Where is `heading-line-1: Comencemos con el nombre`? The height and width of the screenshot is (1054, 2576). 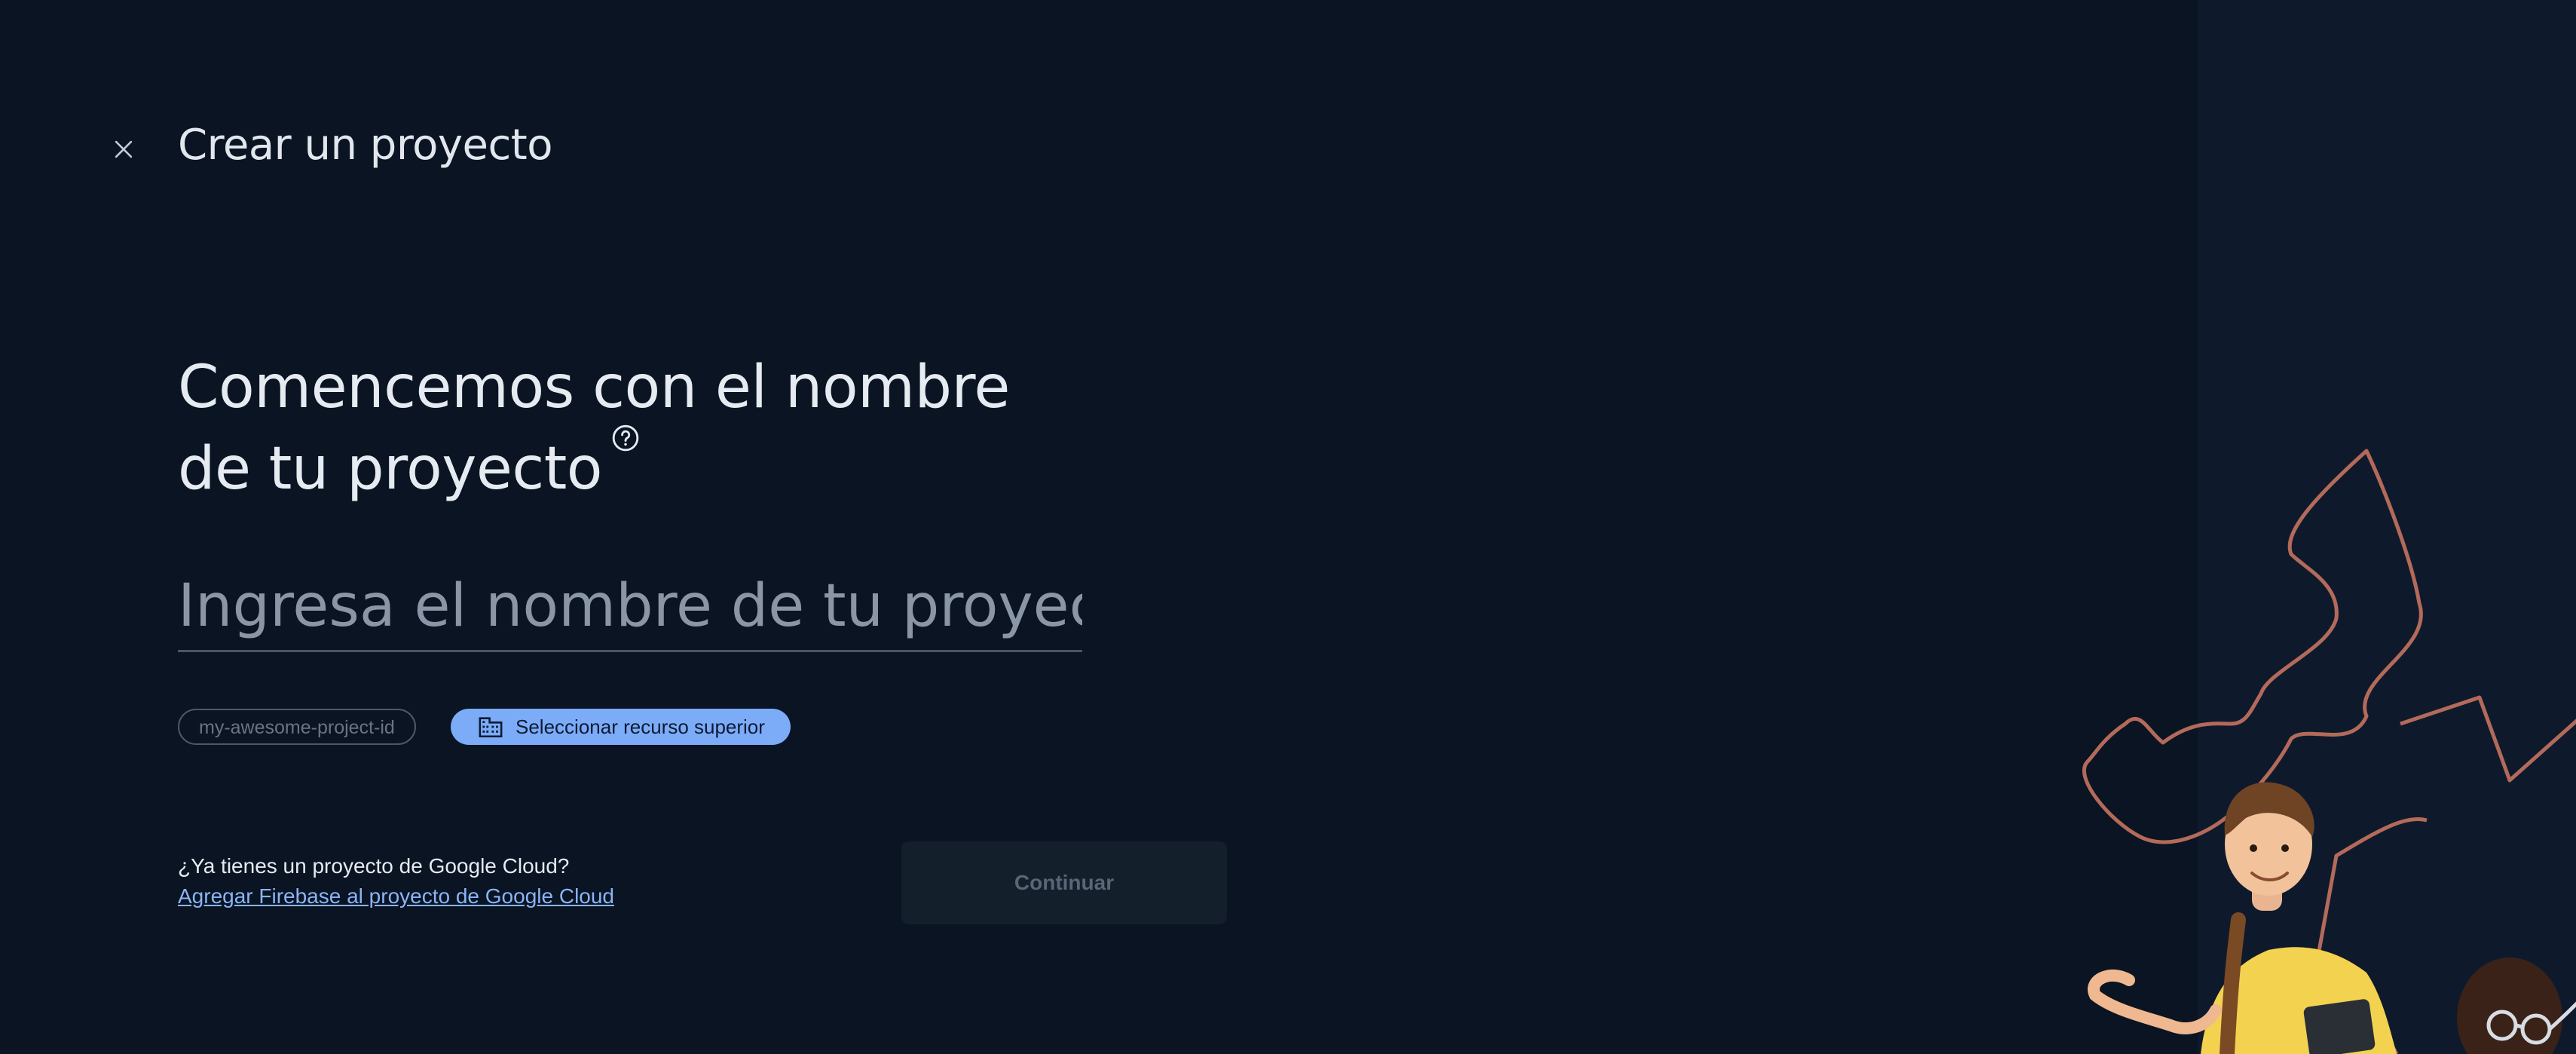
heading-line-1: Comencemos con el nombre is located at coordinates (594, 387).